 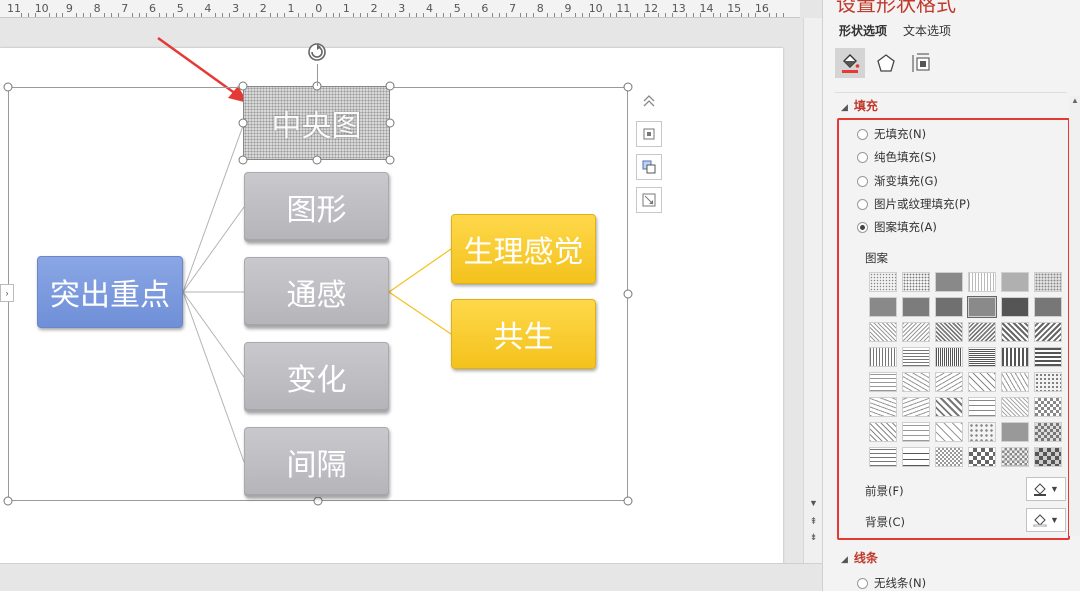 What do you see at coordinates (649, 101) in the screenshot?
I see `collapse-icon` at bounding box center [649, 101].